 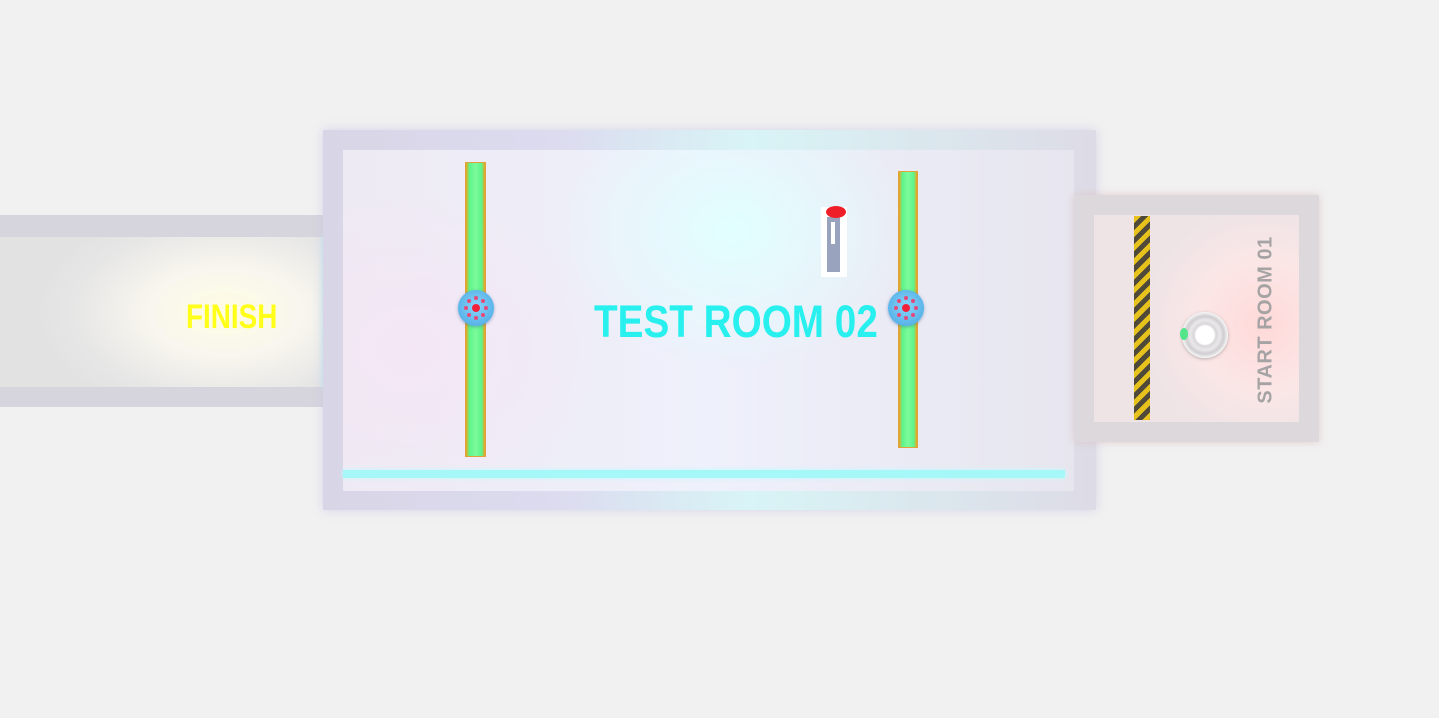 What do you see at coordinates (704, 474) in the screenshot?
I see `floor-light-strip` at bounding box center [704, 474].